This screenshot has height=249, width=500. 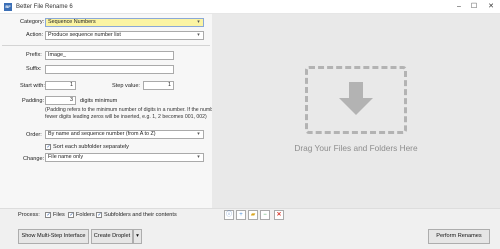 What do you see at coordinates (265, 215) in the screenshot?
I see `remove-icon: −` at bounding box center [265, 215].